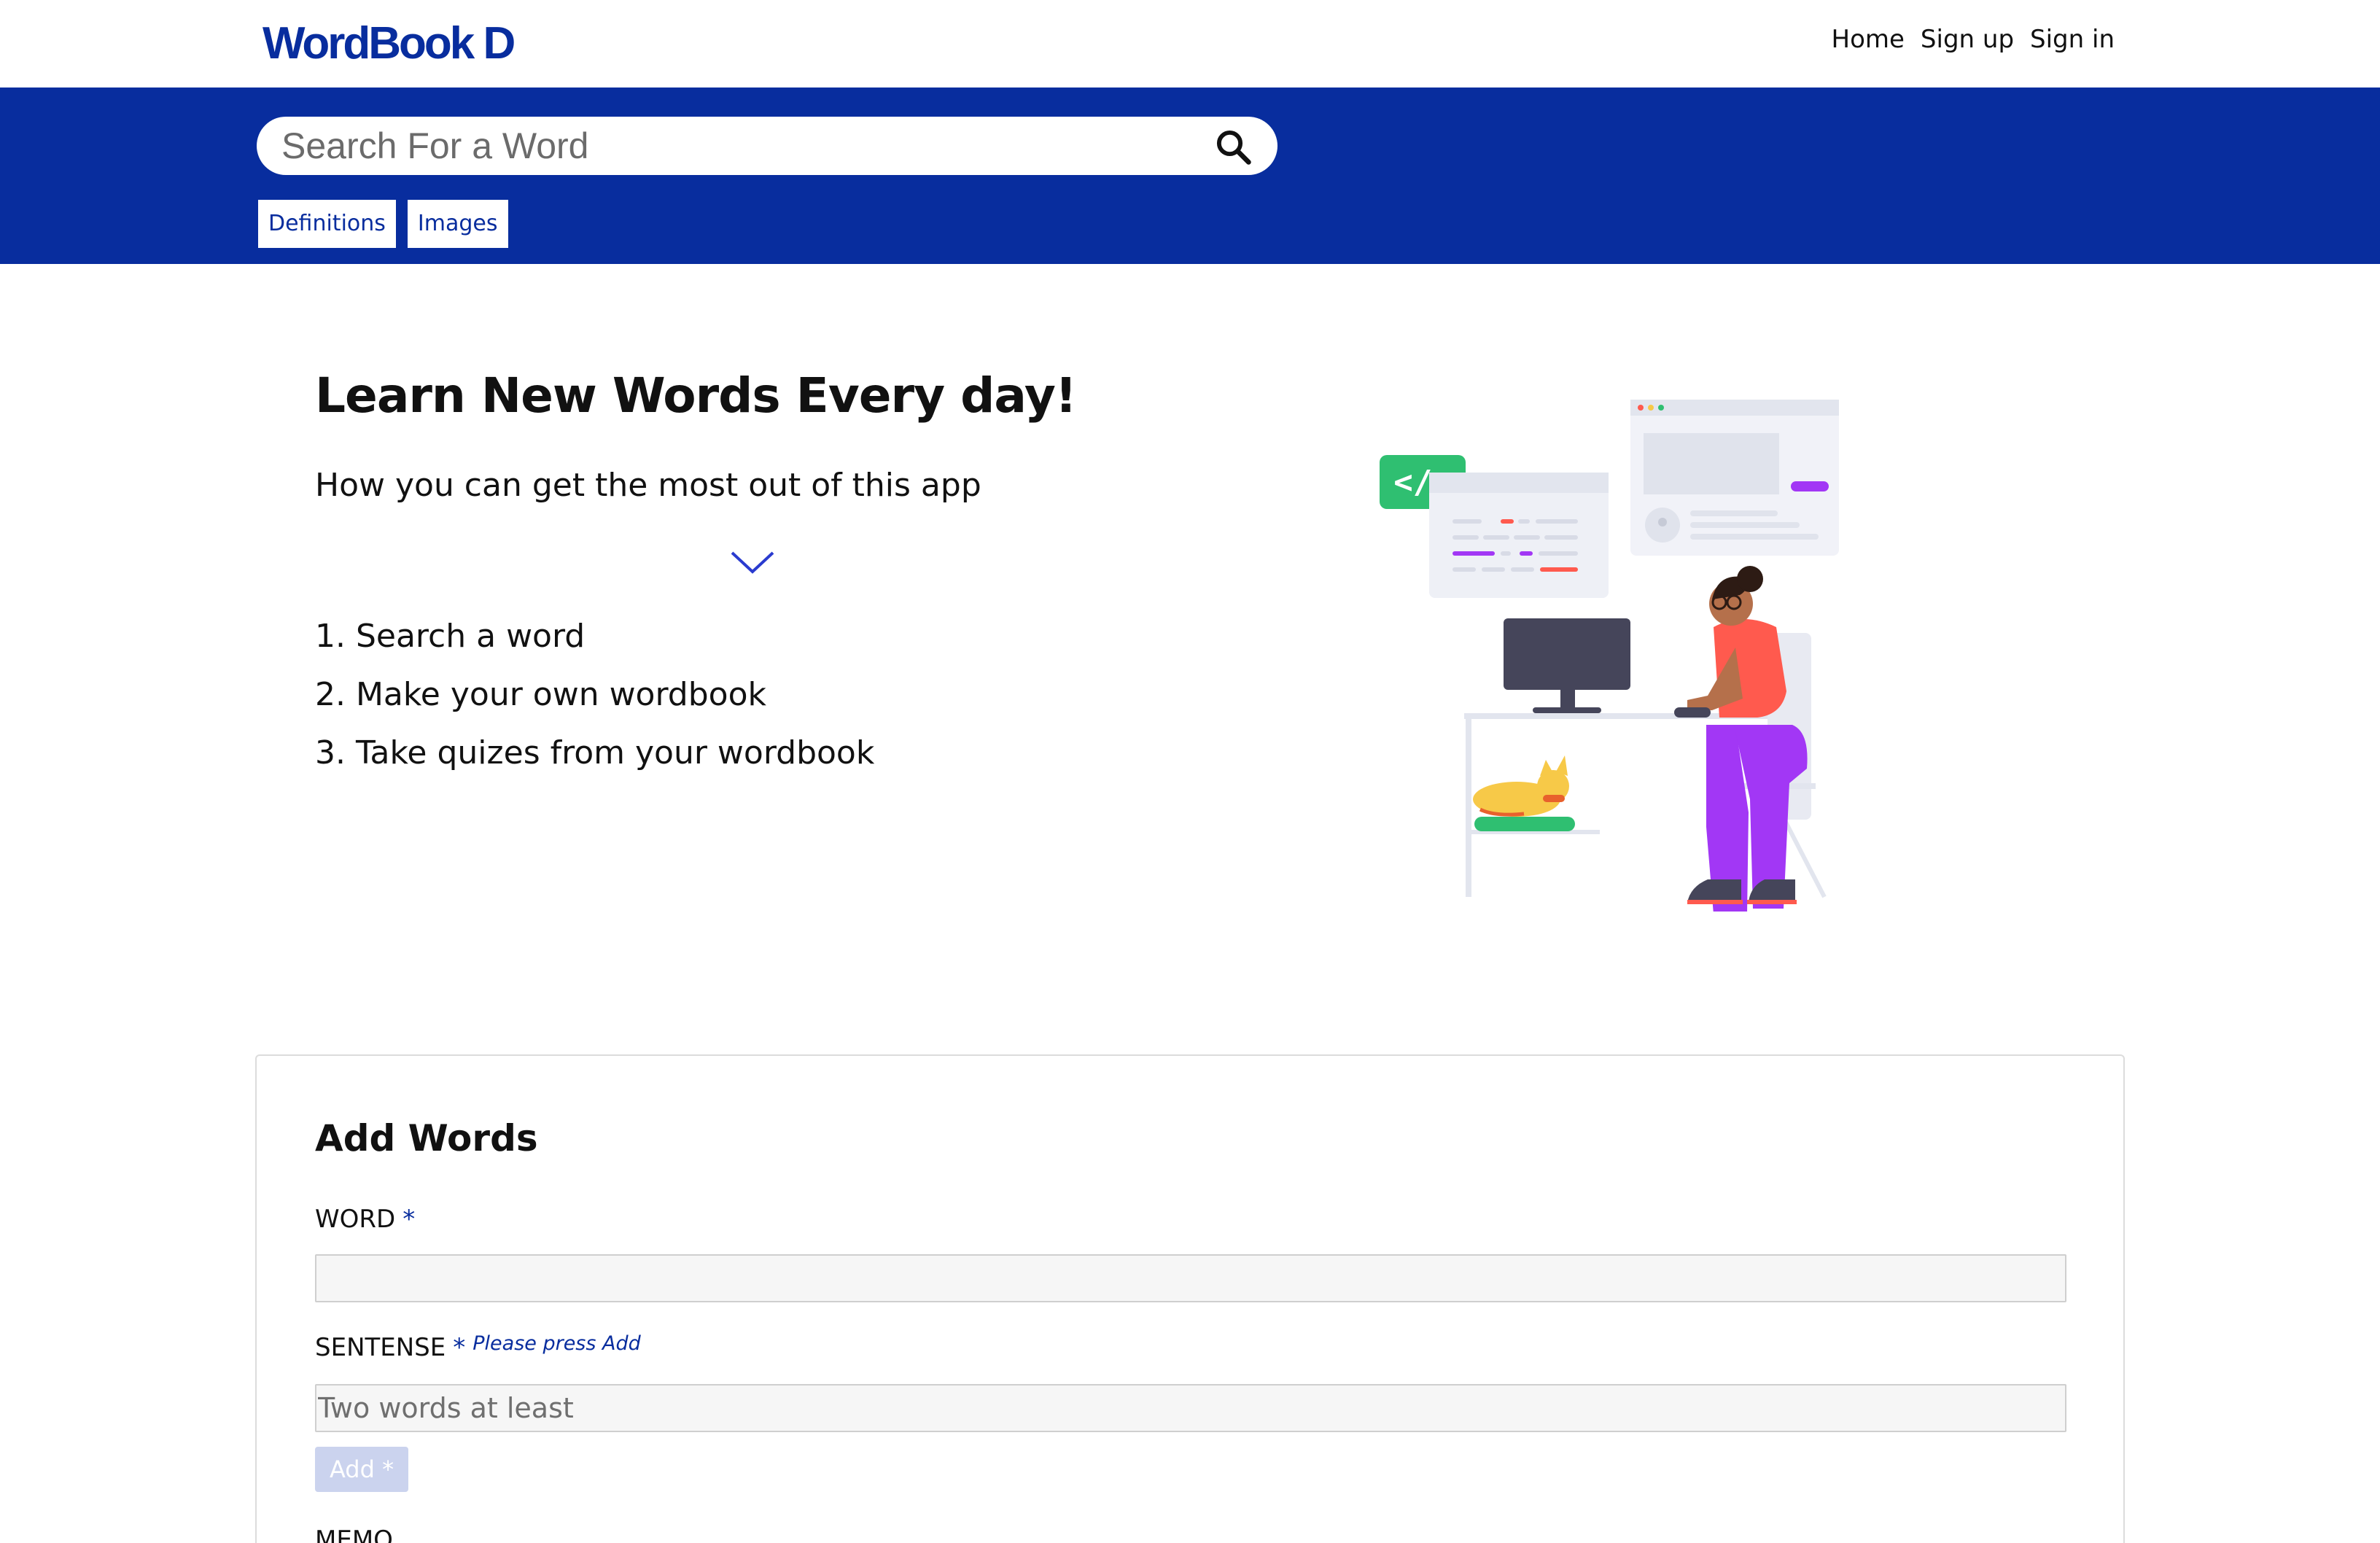 This screenshot has width=2380, height=1543. Describe the element at coordinates (327, 224) in the screenshot. I see `tab-definitions: Definitions` at that location.